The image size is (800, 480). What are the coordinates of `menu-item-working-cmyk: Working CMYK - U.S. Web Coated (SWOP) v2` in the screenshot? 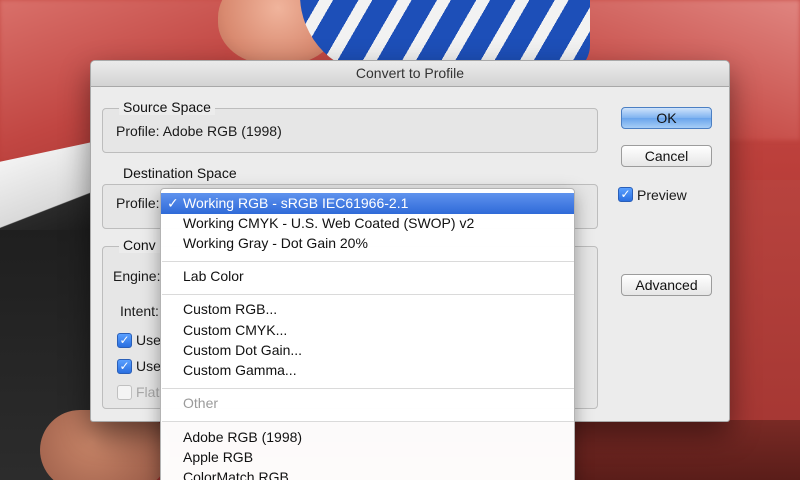 It's located at (367, 223).